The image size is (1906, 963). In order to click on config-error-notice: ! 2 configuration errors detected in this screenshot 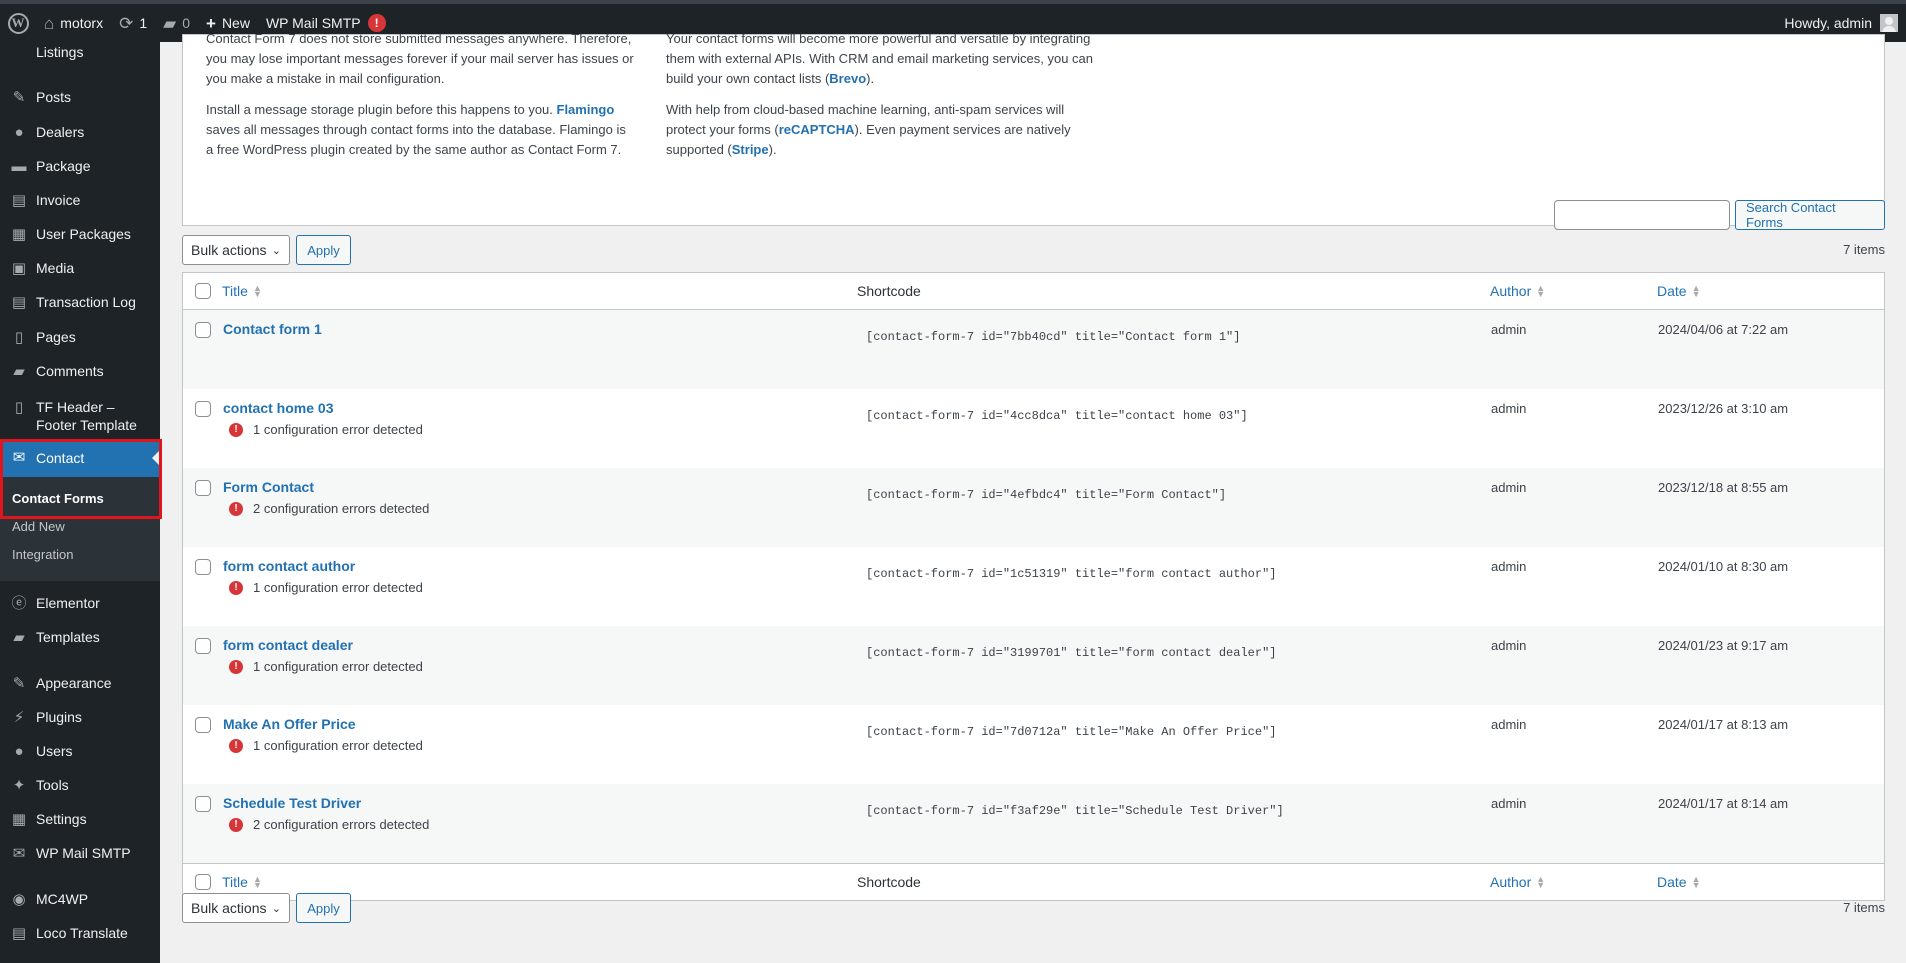, I will do `click(329, 508)`.